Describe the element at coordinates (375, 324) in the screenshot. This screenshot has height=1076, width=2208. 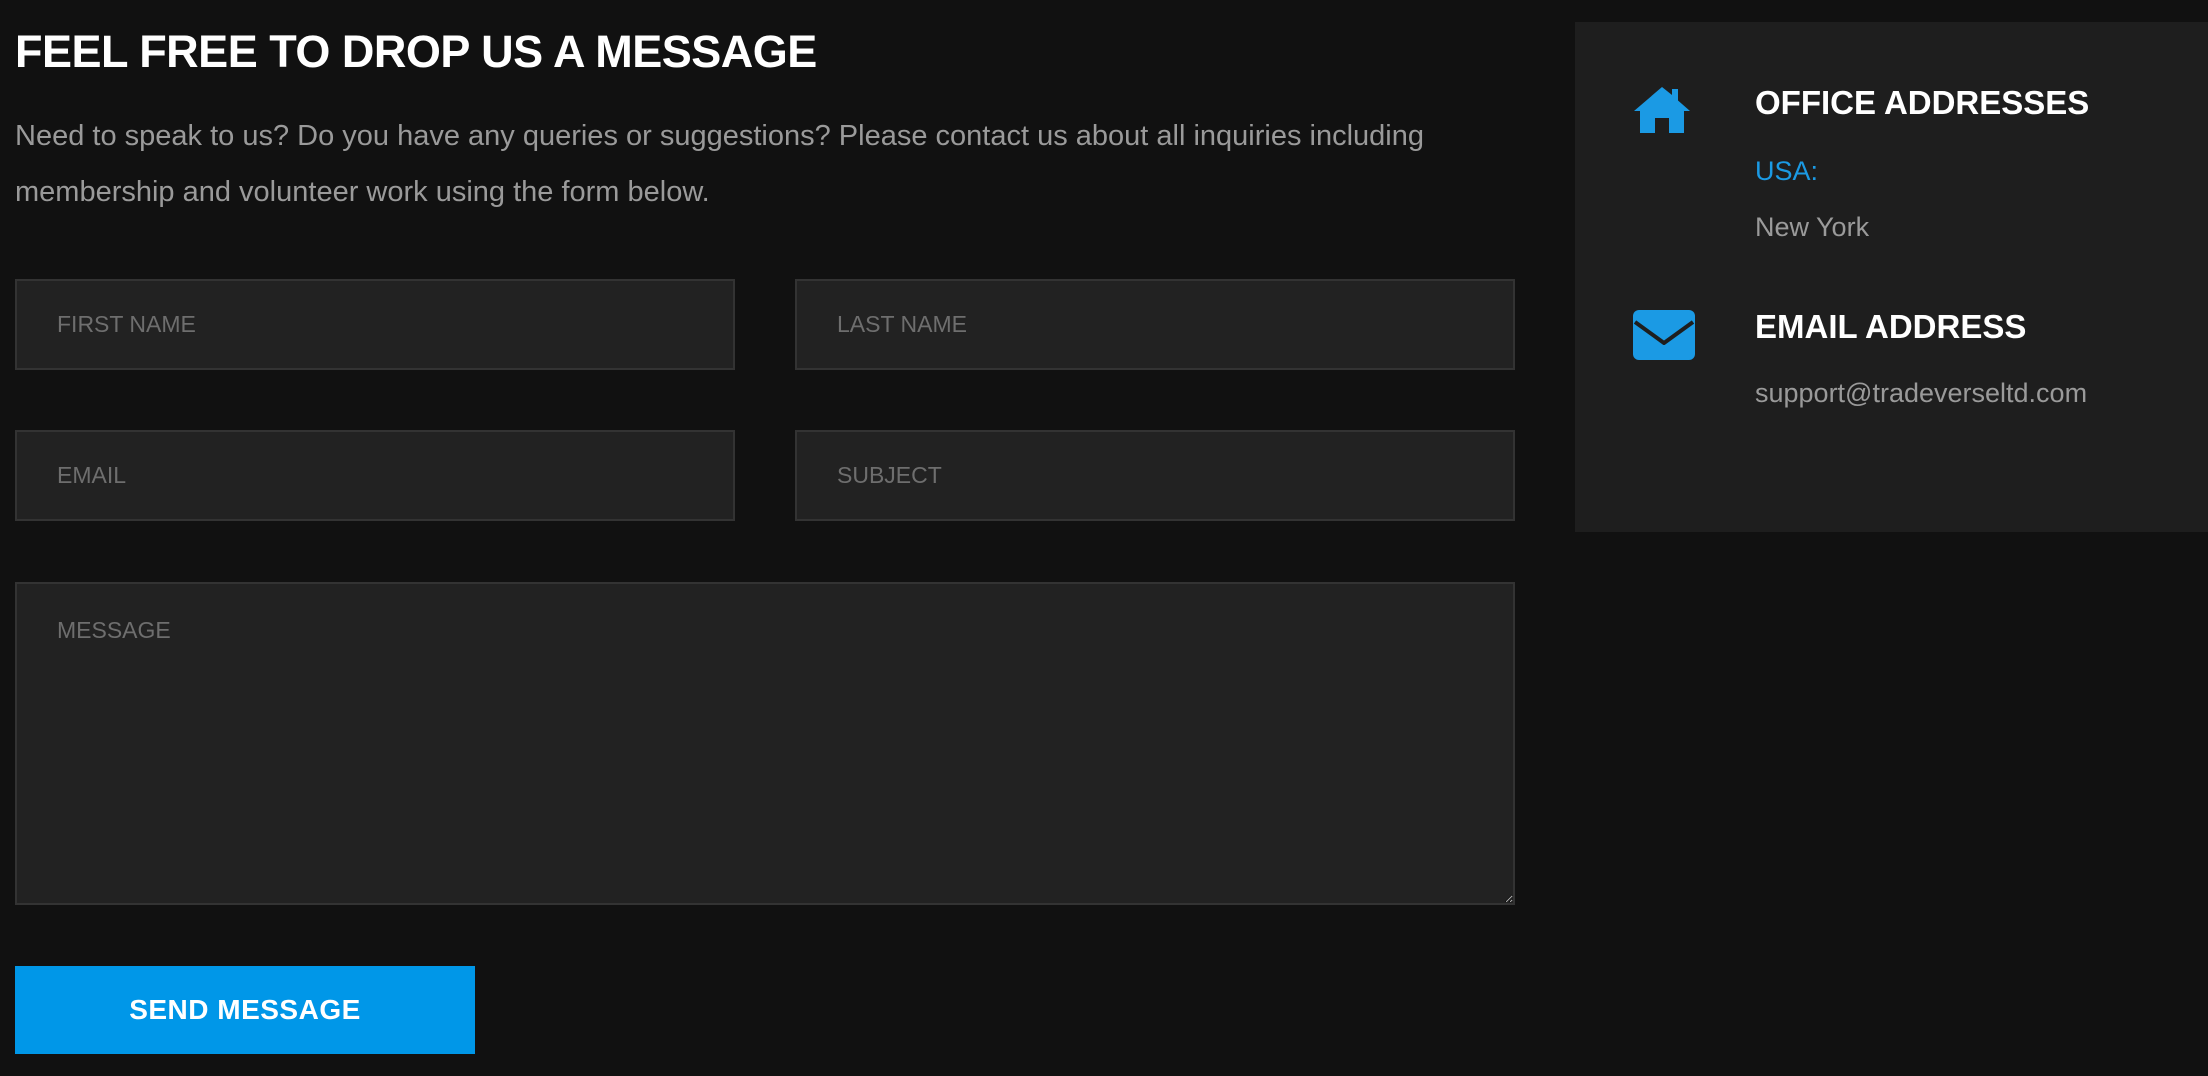
I see `first-name-input` at that location.